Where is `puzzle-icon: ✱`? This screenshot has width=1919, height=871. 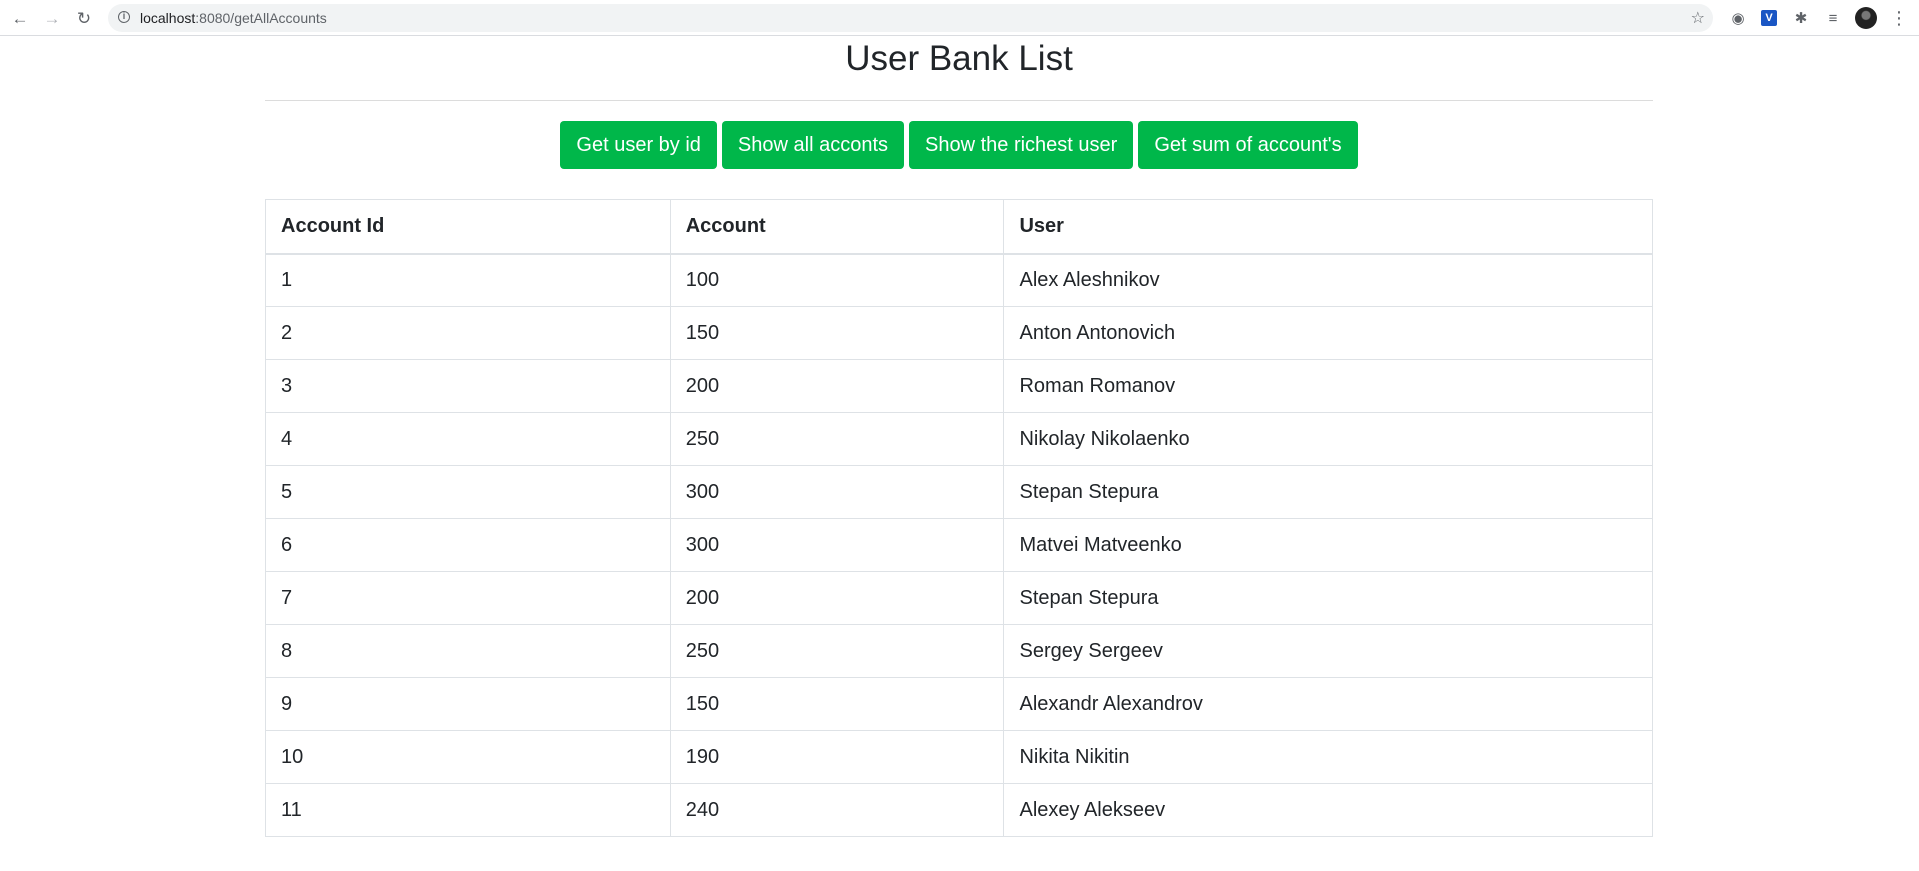
puzzle-icon: ✱ is located at coordinates (1801, 18).